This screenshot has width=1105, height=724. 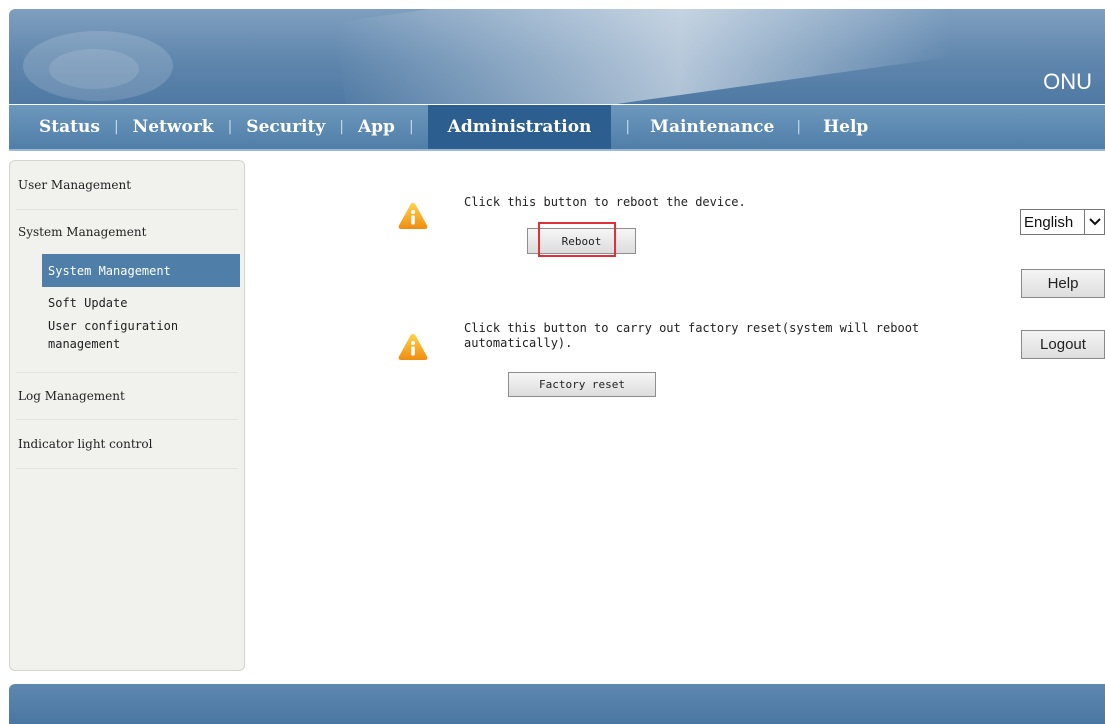 What do you see at coordinates (84, 344) in the screenshot?
I see `sidebar-subitem-label-line2: management` at bounding box center [84, 344].